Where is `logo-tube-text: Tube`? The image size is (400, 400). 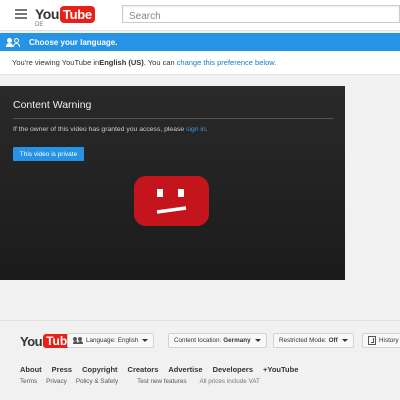 logo-tube-text: Tube is located at coordinates (77, 14).